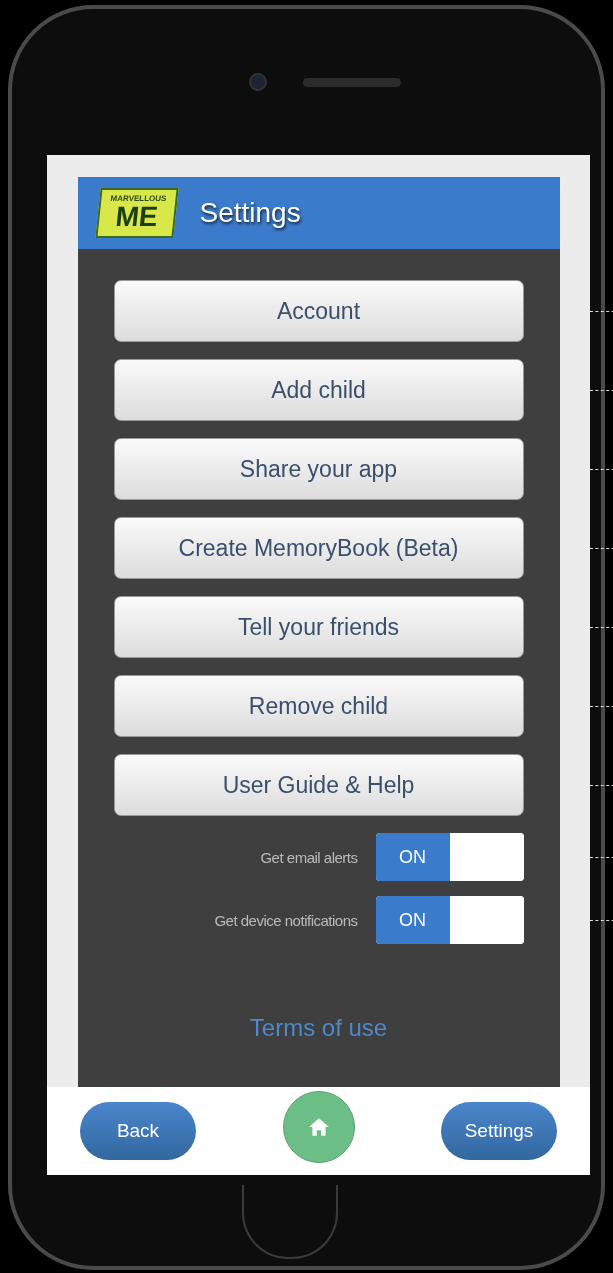  Describe the element at coordinates (250, 213) in the screenshot. I see `screen-title: Settings` at that location.